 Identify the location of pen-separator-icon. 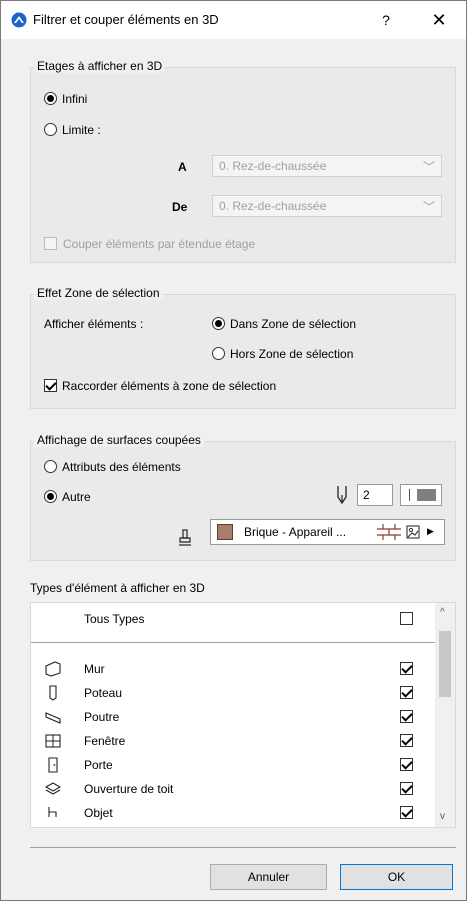
(409, 495).